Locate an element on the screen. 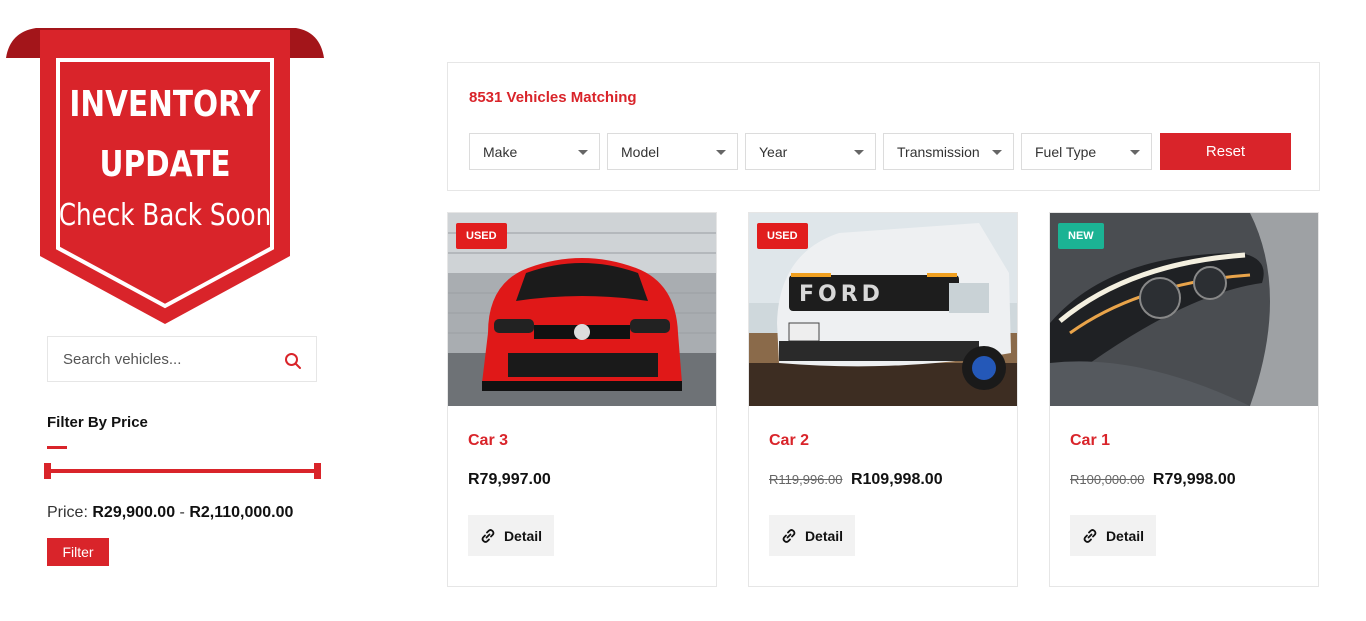  range-handle-max is located at coordinates (317, 471).